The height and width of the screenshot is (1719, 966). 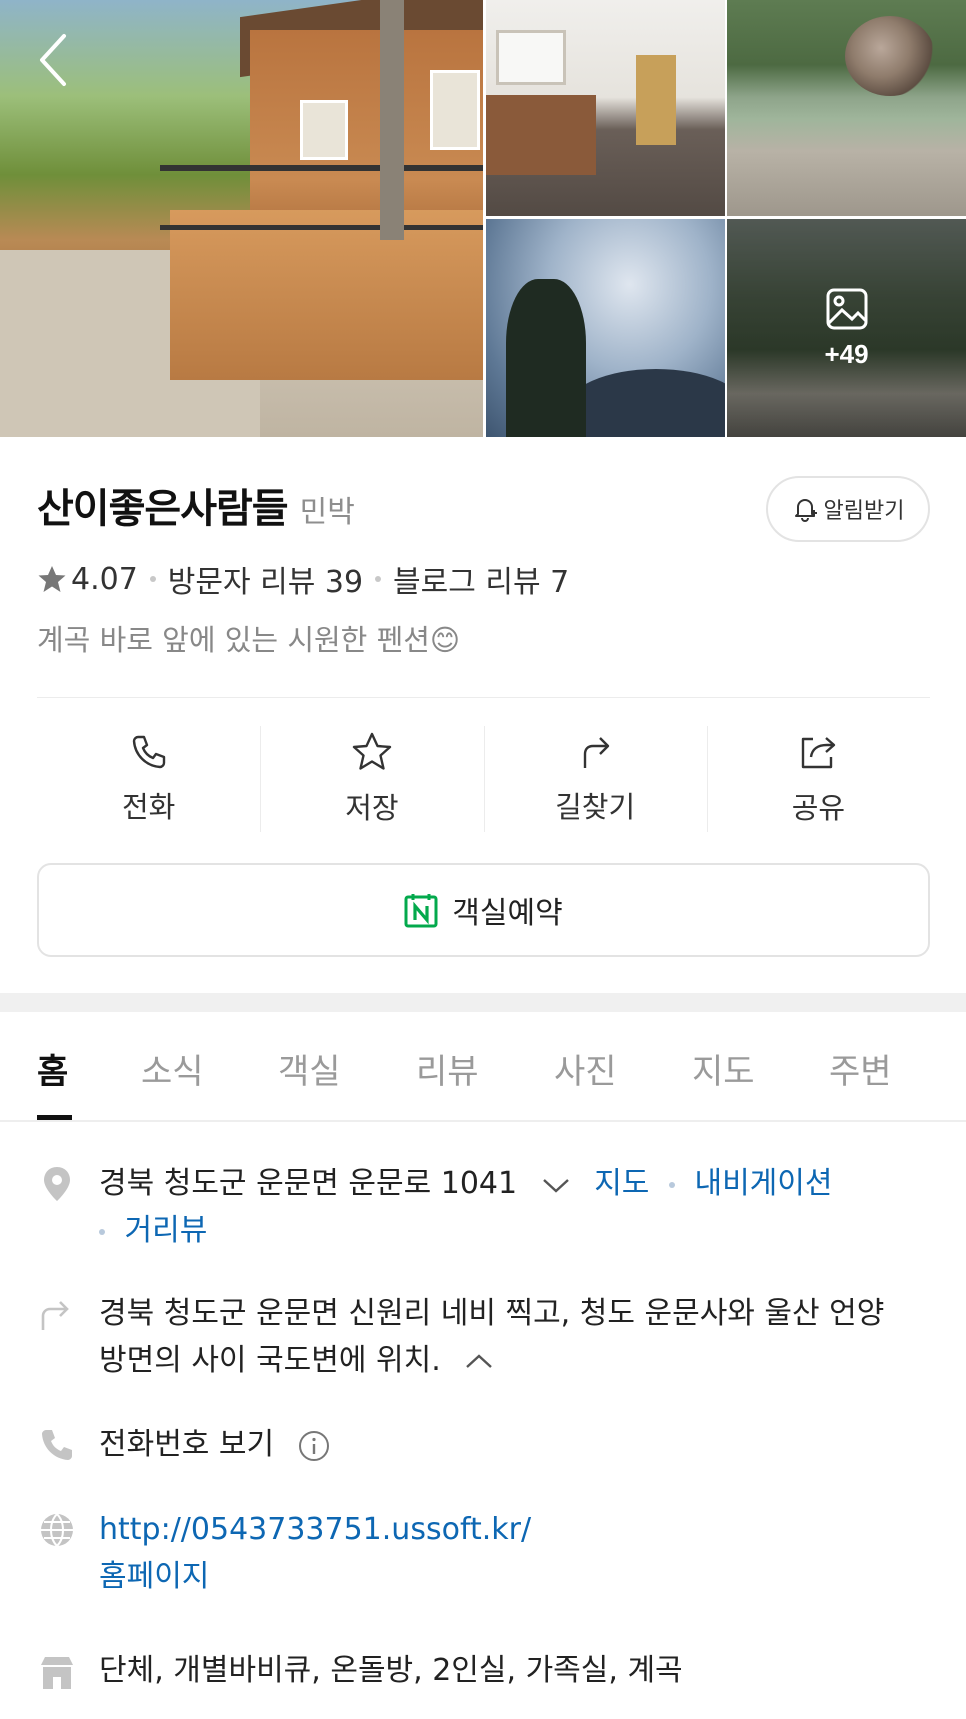 I want to click on rating-row: 4.07 방문자 리뷰 39 블로그 리뷰 7, so click(x=303, y=579).